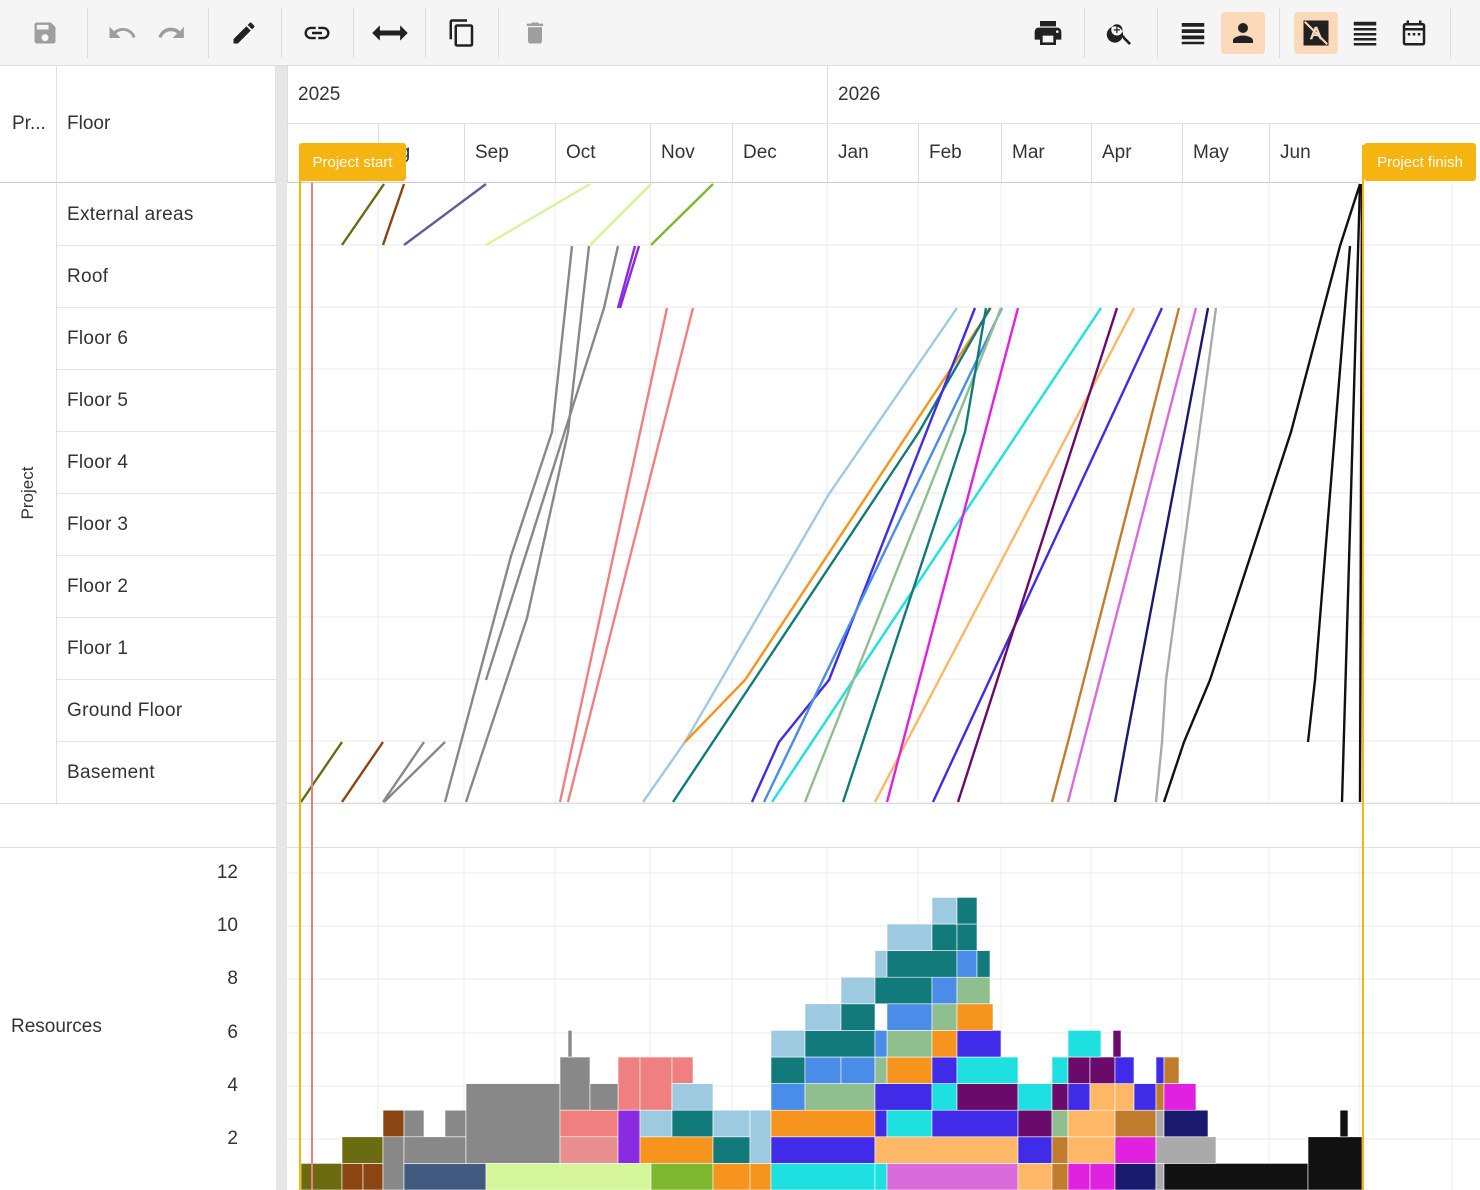 The image size is (1480, 1190). I want to click on timeline-month: Dec, so click(779, 153).